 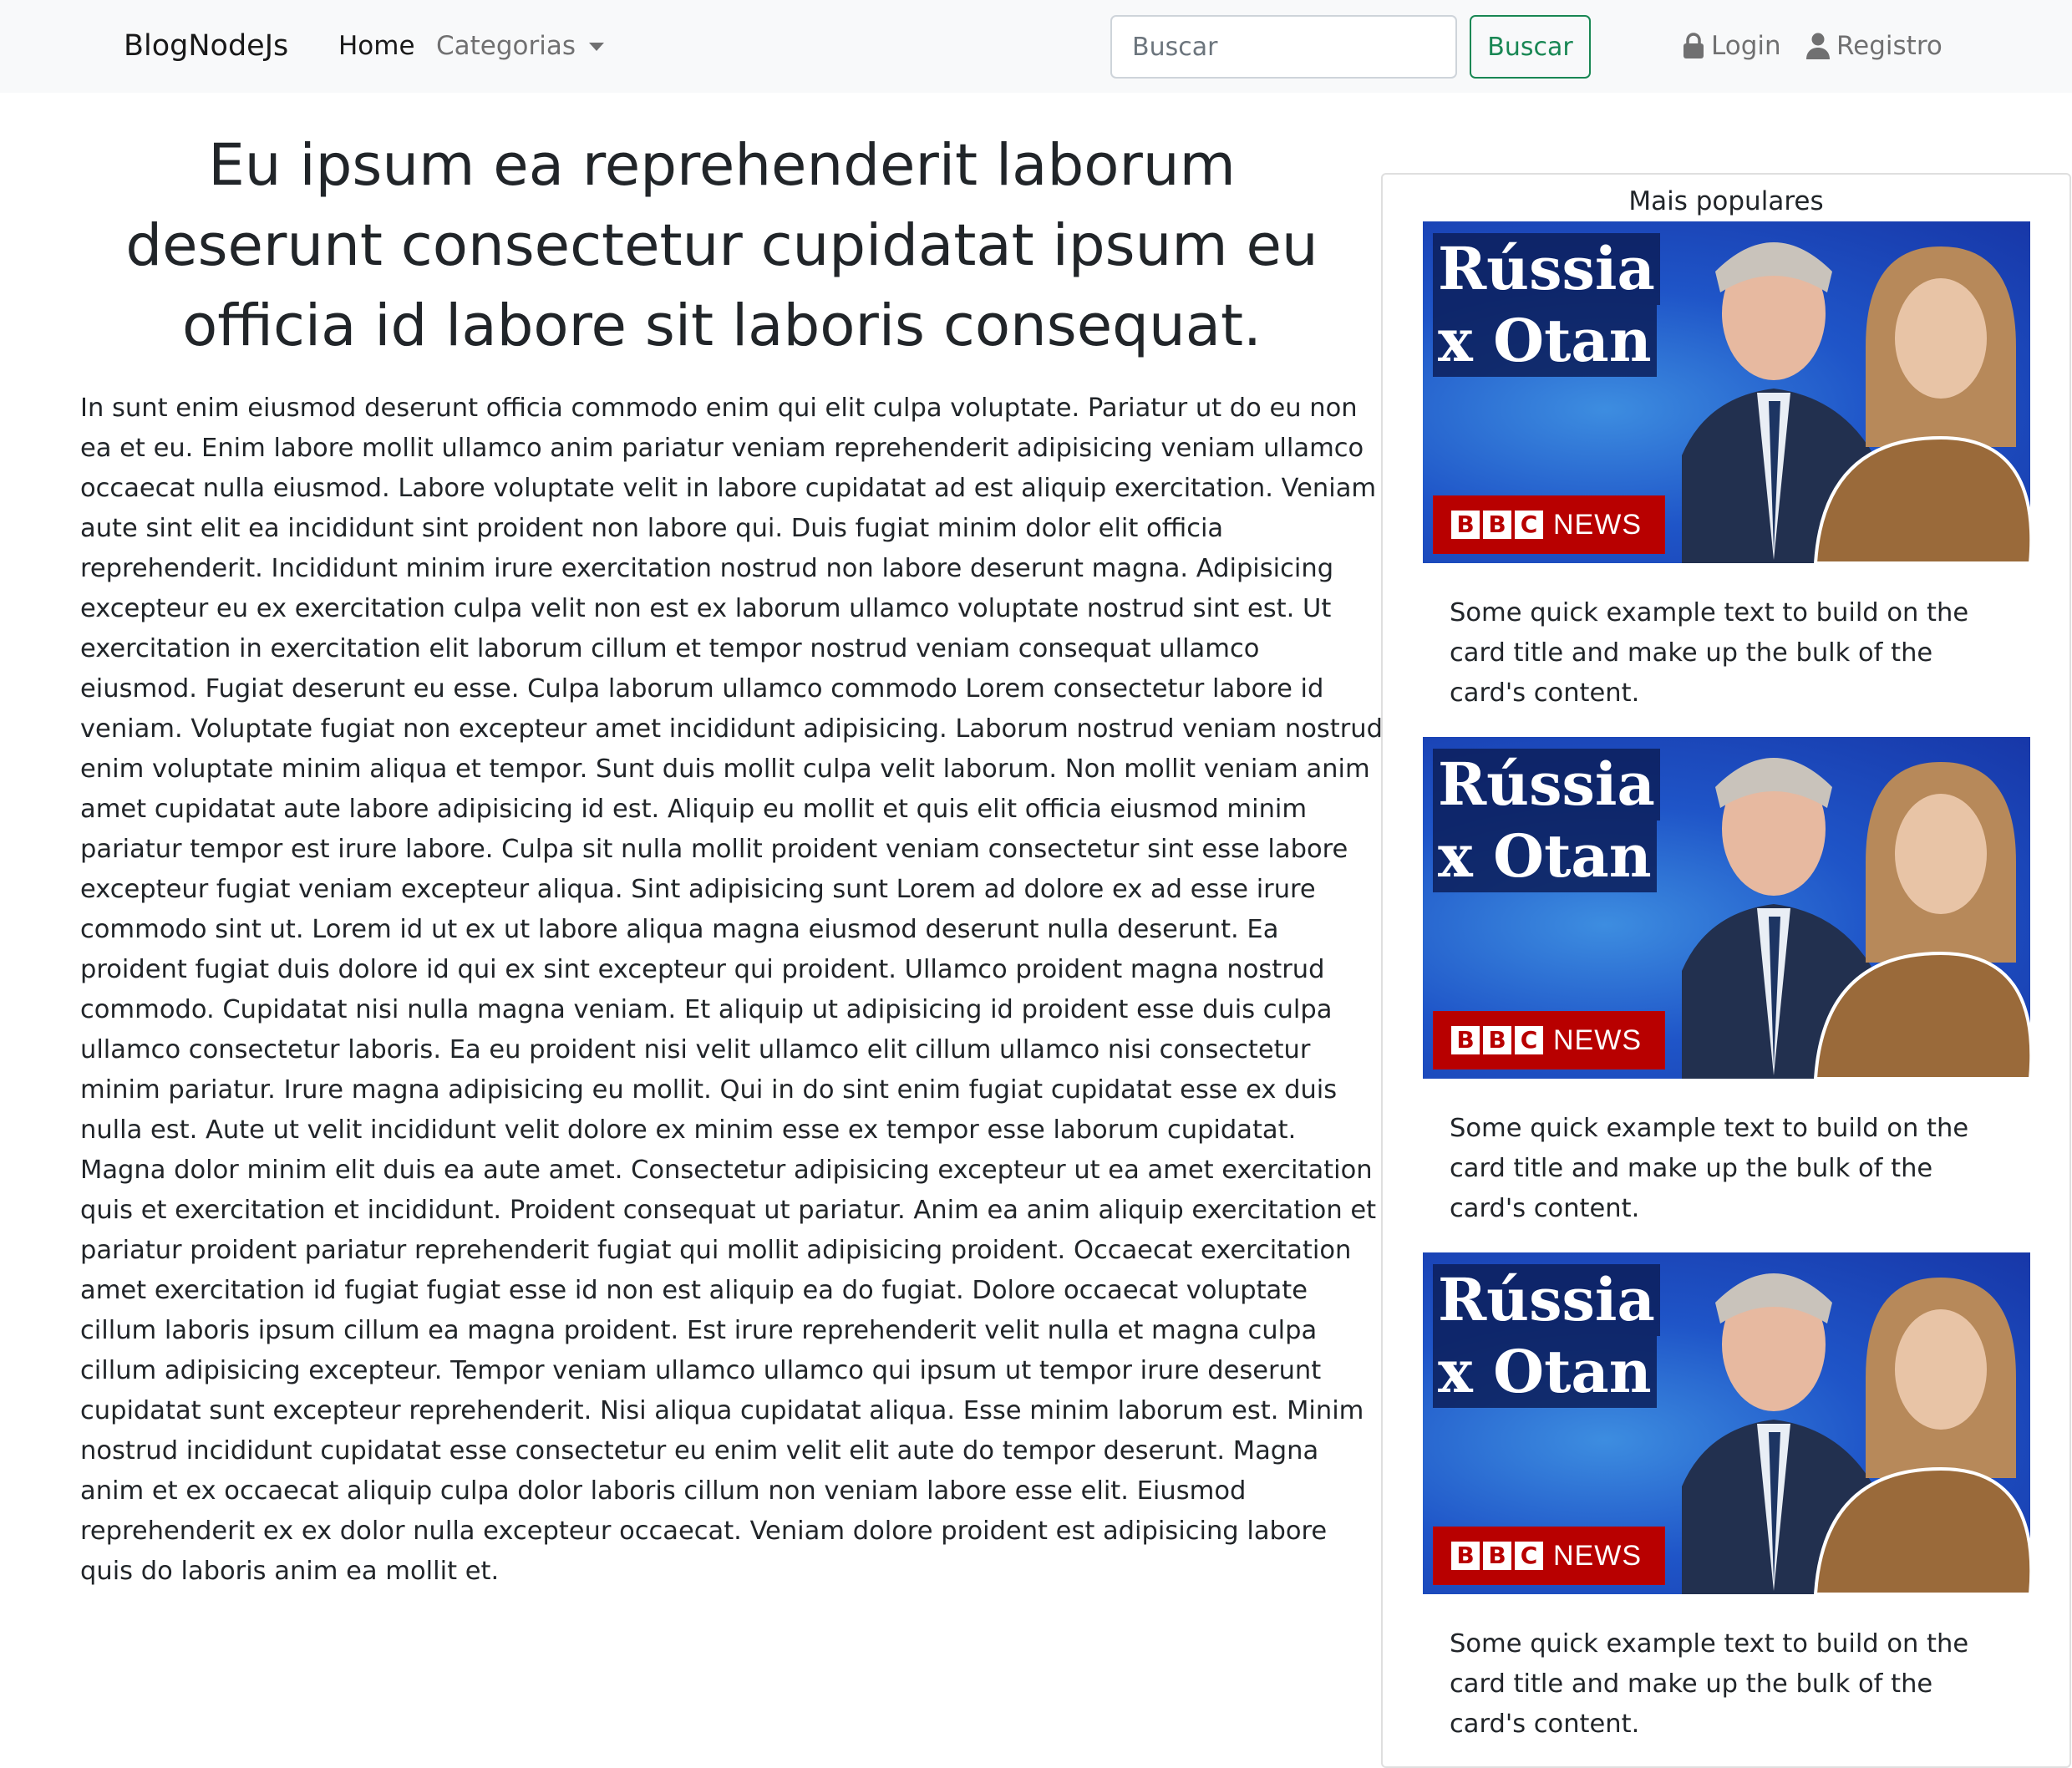 I want to click on caret-down-icon, so click(x=597, y=47).